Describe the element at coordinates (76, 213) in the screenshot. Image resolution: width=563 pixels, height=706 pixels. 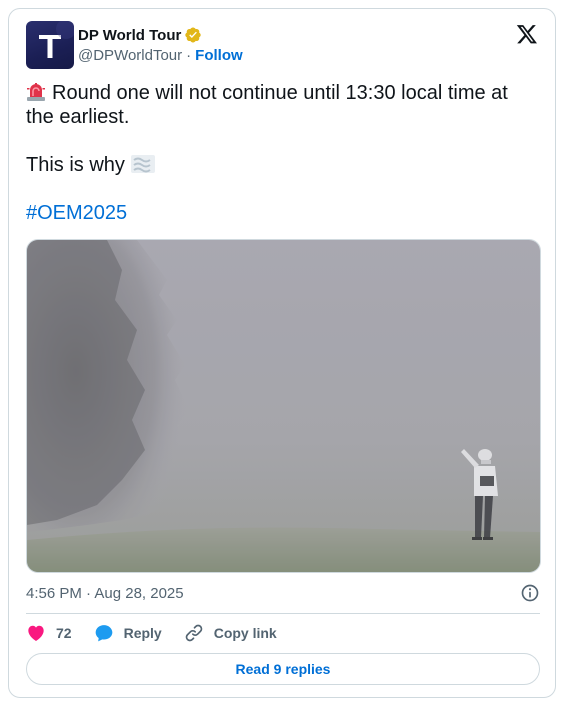
I see `hashtag-link: #OEM2025` at that location.